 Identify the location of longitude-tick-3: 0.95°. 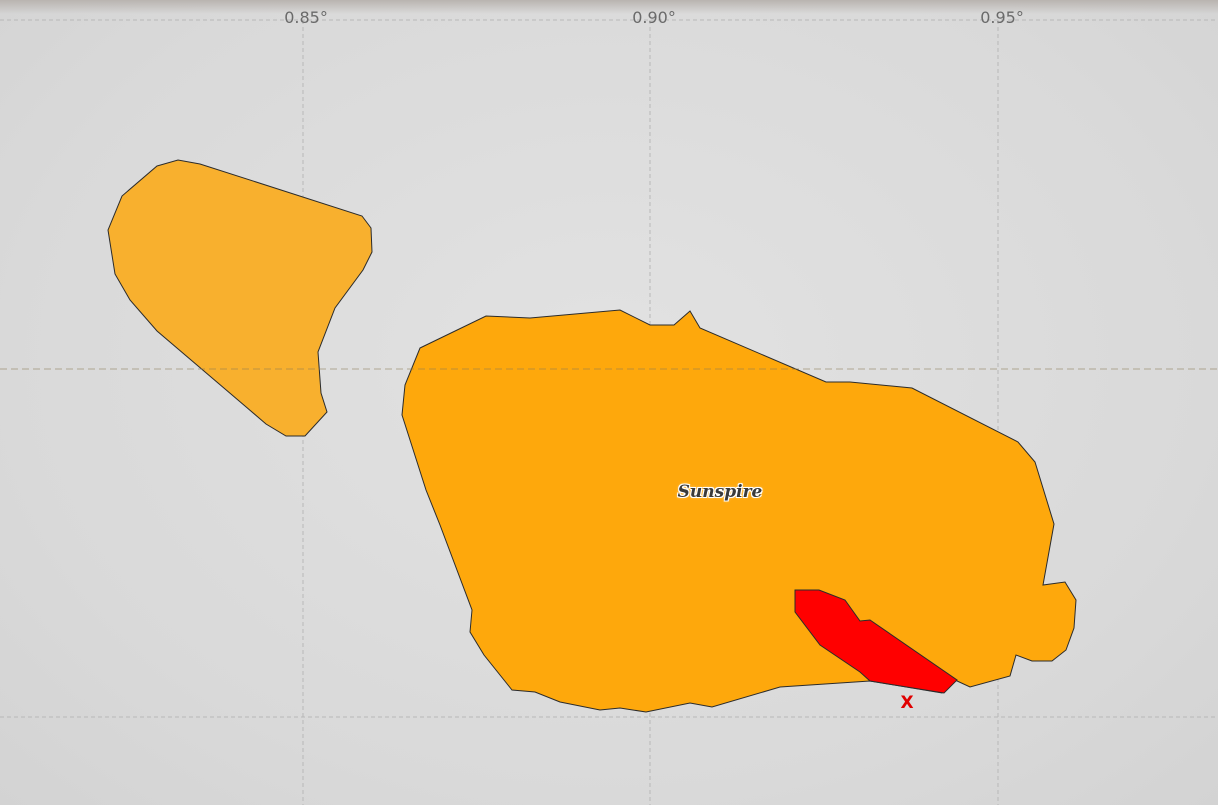
(1002, 17).